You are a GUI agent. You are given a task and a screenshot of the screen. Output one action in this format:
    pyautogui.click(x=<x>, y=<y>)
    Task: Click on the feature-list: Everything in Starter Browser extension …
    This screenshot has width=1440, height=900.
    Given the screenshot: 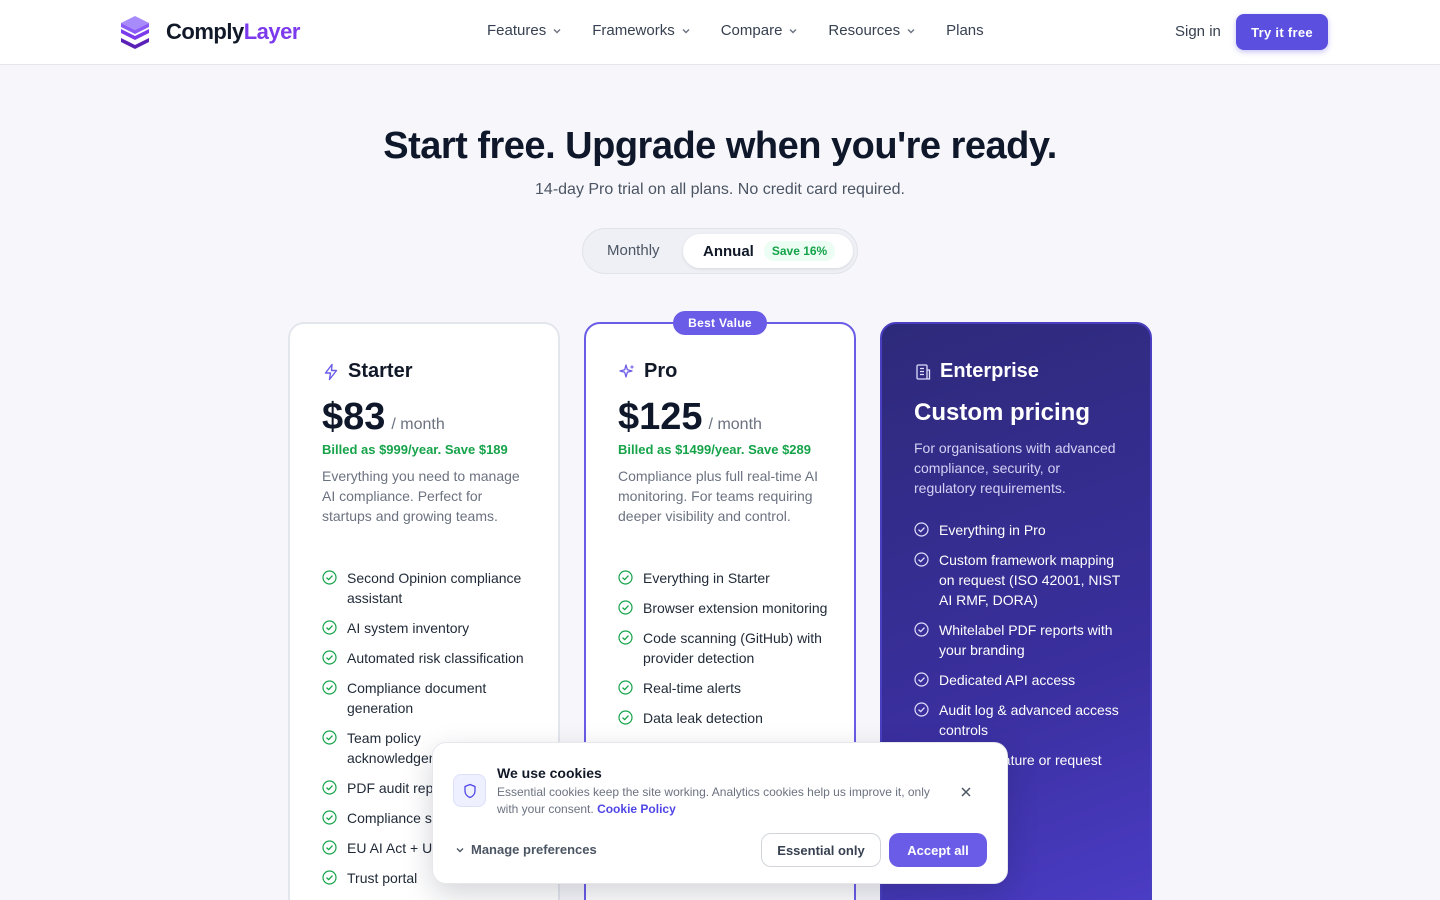 What is the action you would take?
    pyautogui.click(x=725, y=653)
    